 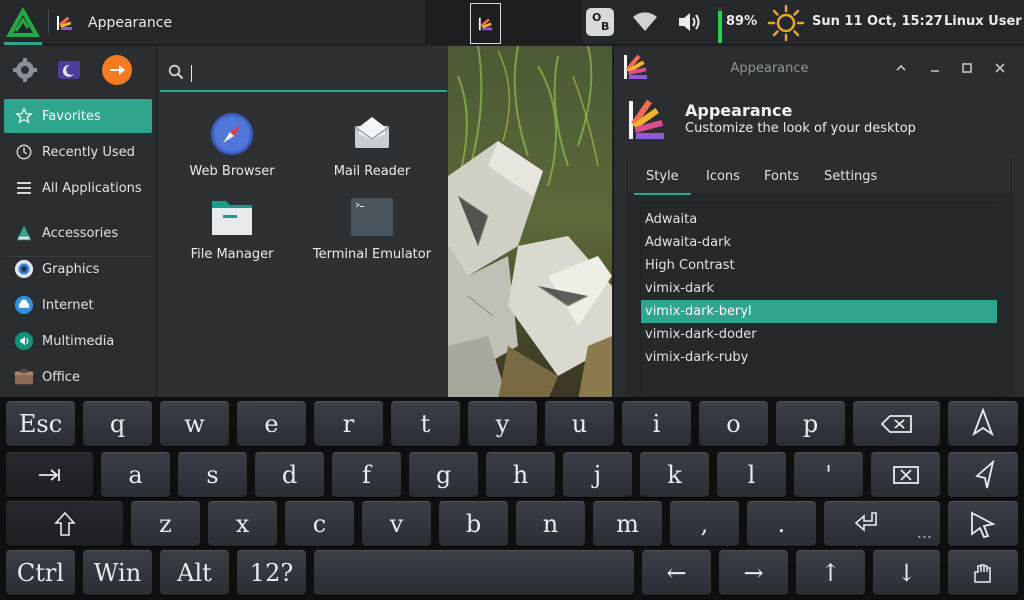 I want to click on window-maximize-chevron-button, so click(x=901, y=68).